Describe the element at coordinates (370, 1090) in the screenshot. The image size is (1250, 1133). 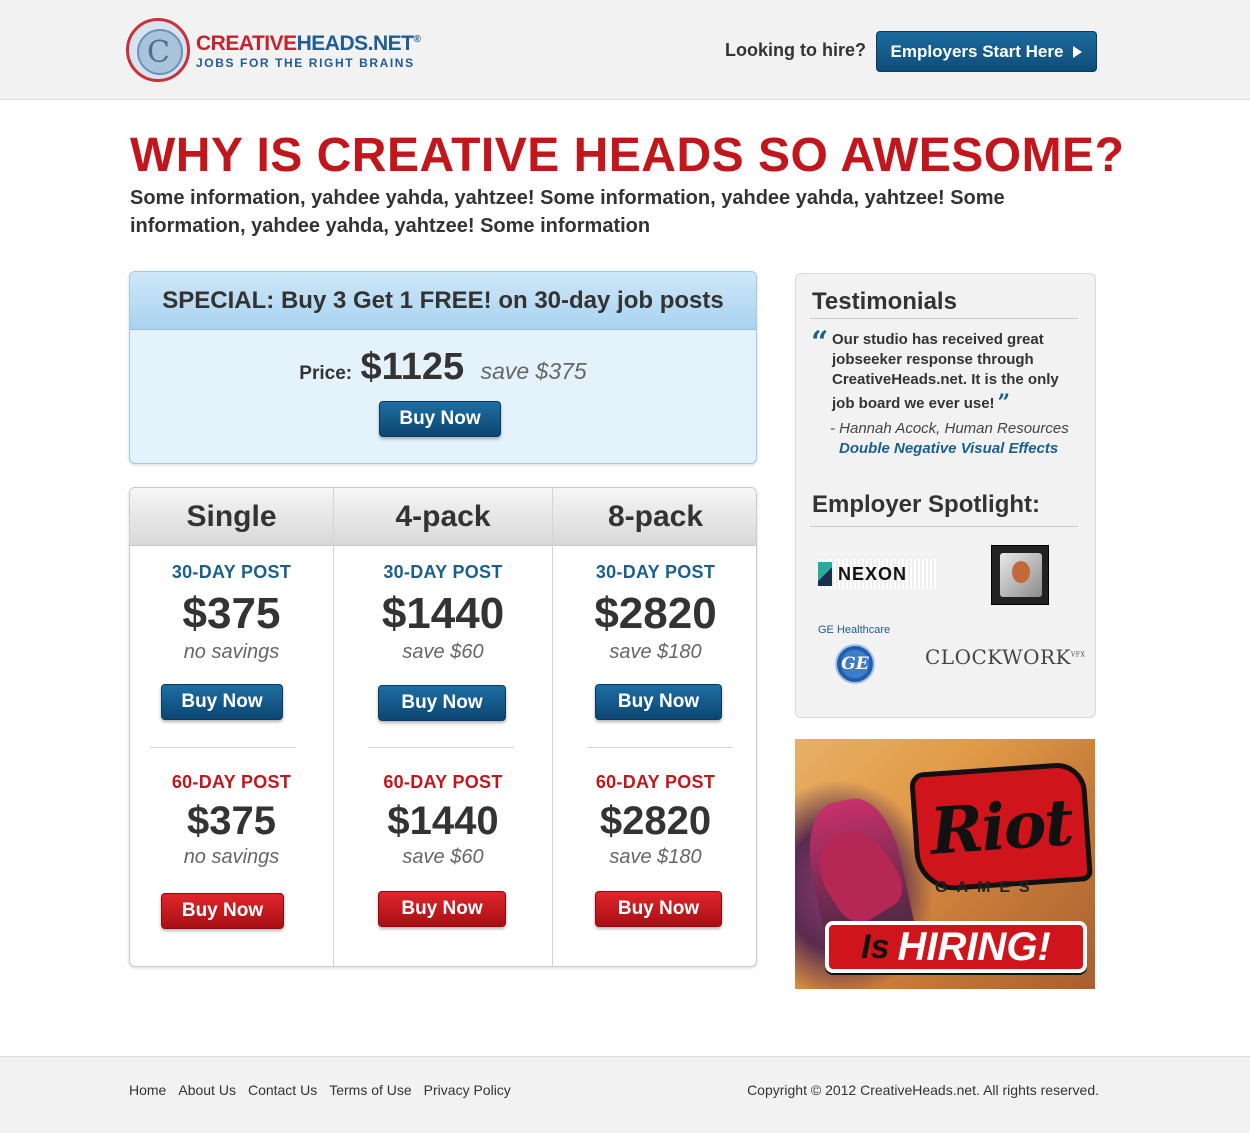
I see `footer-link-terms: Terms of Use` at that location.